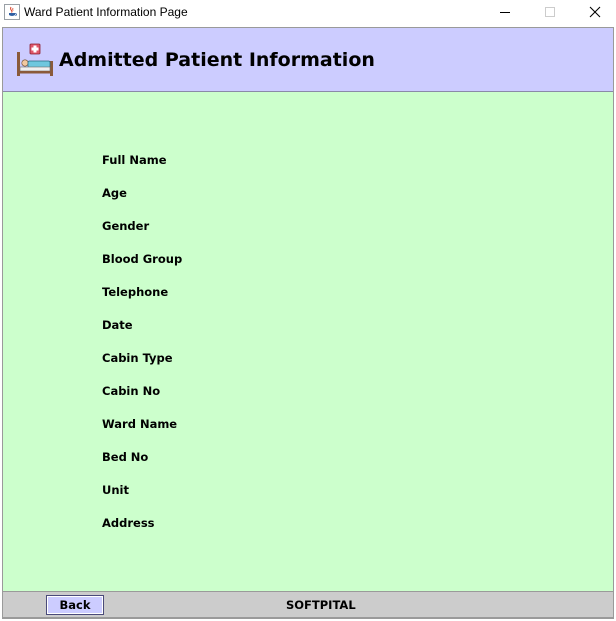 This screenshot has height=621, width=616. What do you see at coordinates (137, 358) in the screenshot?
I see `cabin-type-label: Cabin Type` at bounding box center [137, 358].